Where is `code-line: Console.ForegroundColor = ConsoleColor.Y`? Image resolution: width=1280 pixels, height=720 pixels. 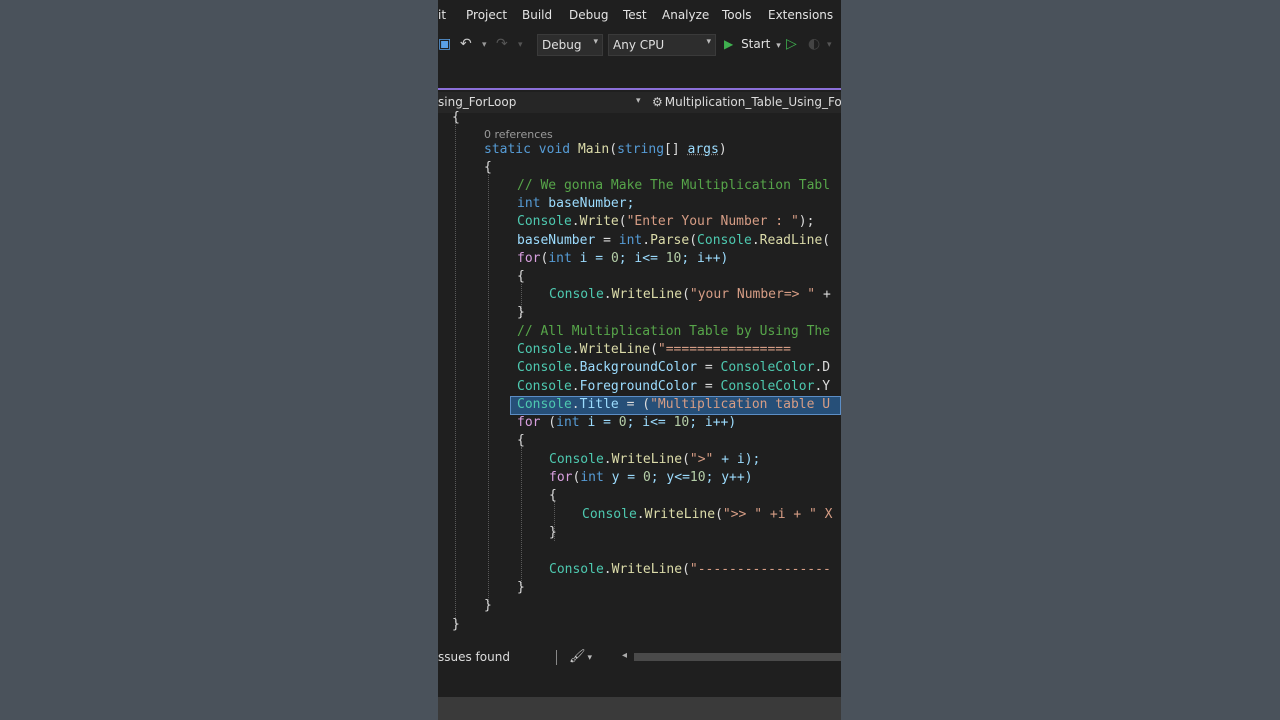 code-line: Console.ForegroundColor = ConsoleColor.Y is located at coordinates (673, 387).